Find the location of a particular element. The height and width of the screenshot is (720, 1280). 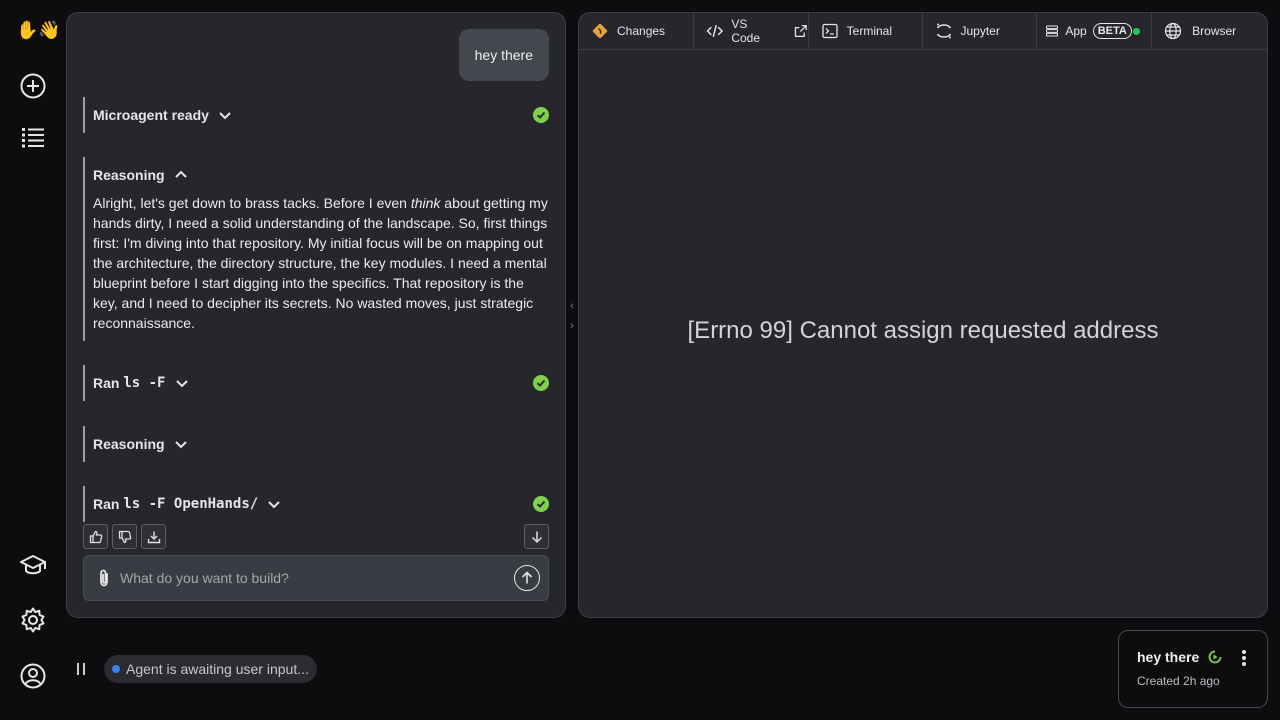

tab-label: Changes is located at coordinates (641, 31).